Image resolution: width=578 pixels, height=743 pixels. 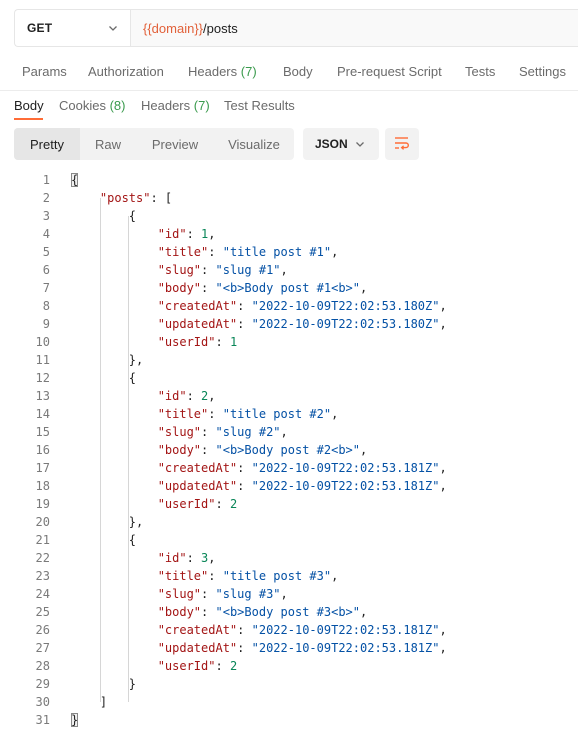 I want to click on json-punc-token: ], so click(x=103, y=702).